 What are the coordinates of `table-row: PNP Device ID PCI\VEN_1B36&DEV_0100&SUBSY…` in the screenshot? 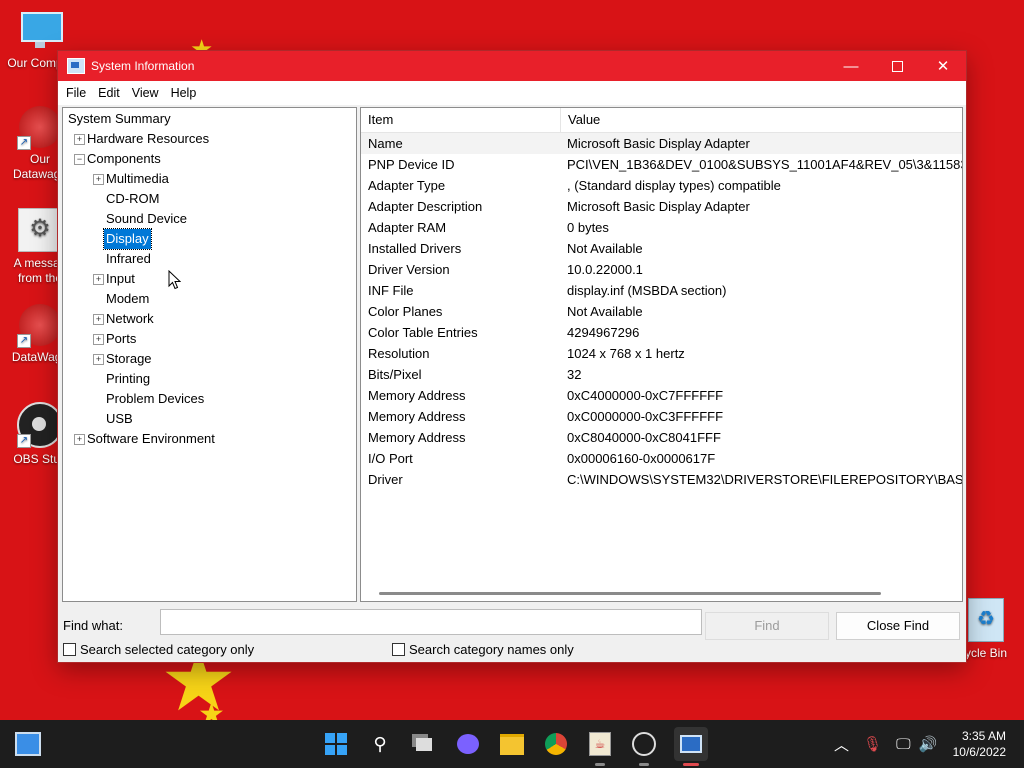 It's located at (661, 164).